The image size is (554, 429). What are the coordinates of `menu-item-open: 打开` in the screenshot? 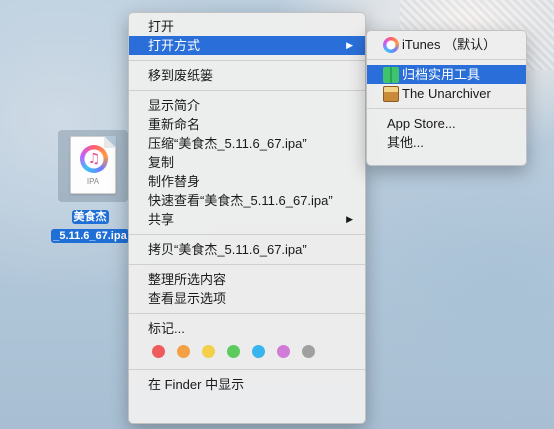 It's located at (247, 26).